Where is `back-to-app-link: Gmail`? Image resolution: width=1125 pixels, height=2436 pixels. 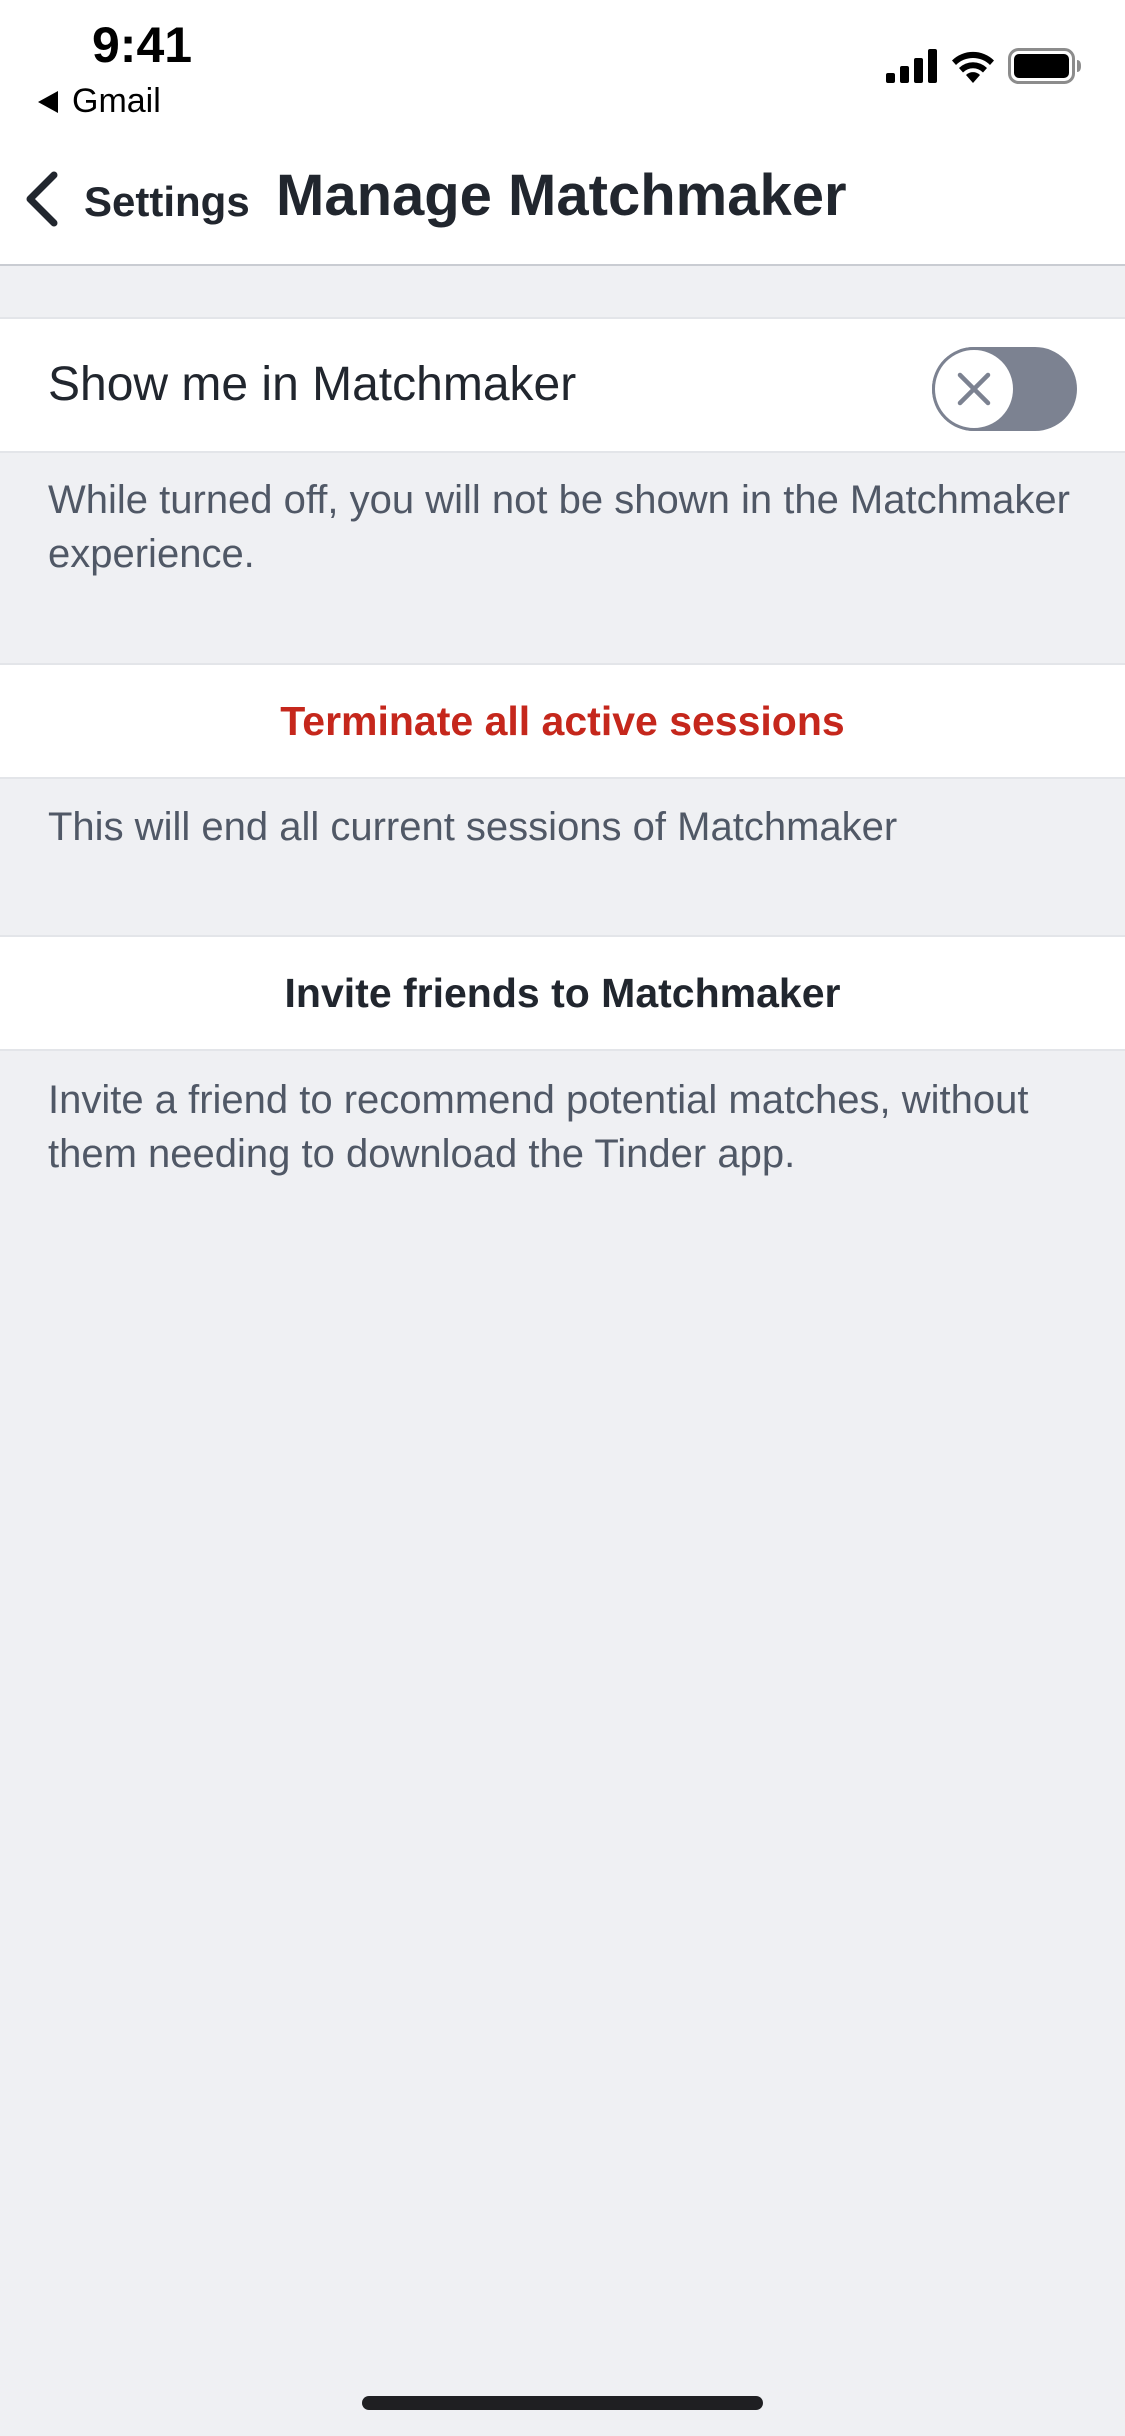
back-to-app-link: Gmail is located at coordinates (99, 101).